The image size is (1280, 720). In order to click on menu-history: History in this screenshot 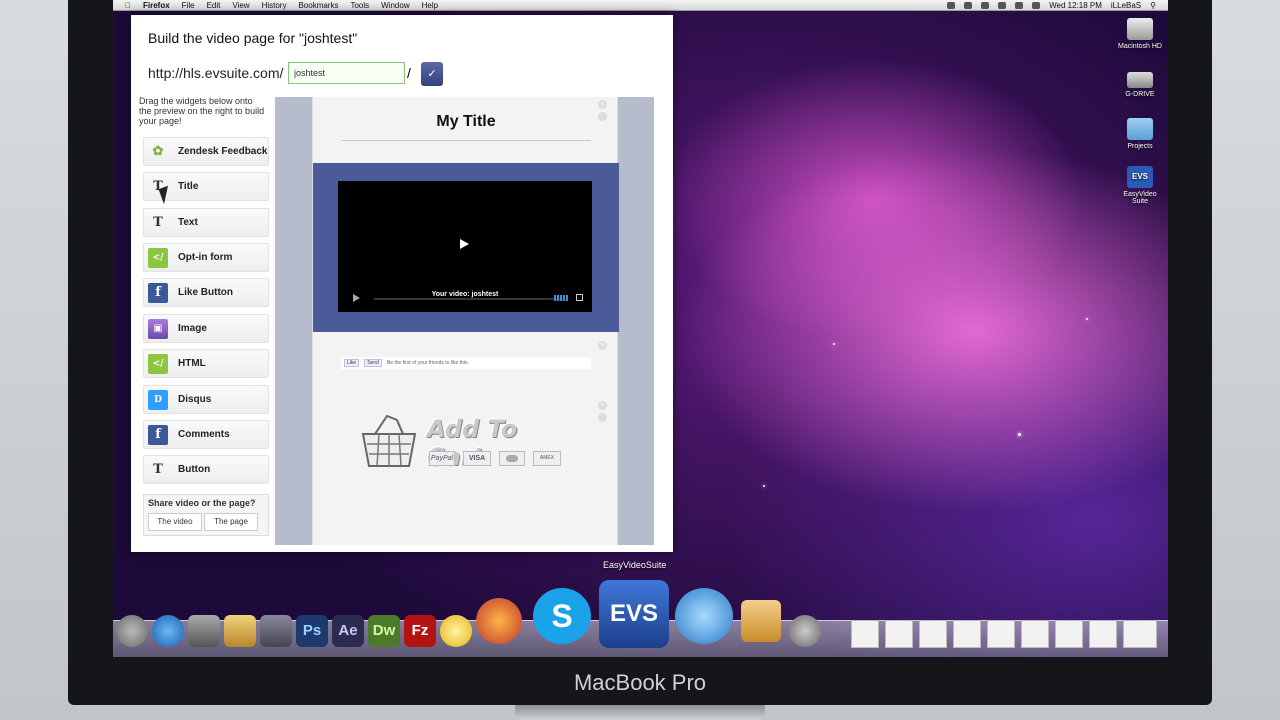, I will do `click(274, 5)`.